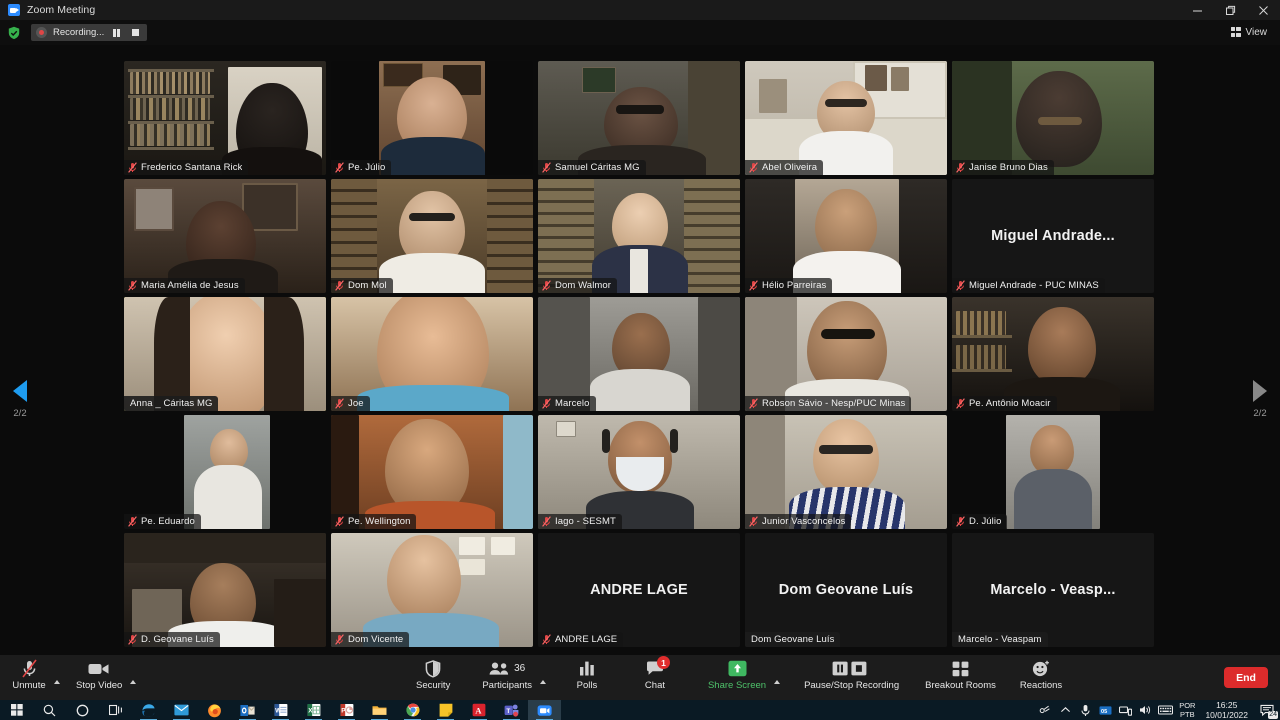  Describe the element at coordinates (639, 590) in the screenshot. I see `participant-tile: ANDRE LAGE ANDRE LAGE` at that location.